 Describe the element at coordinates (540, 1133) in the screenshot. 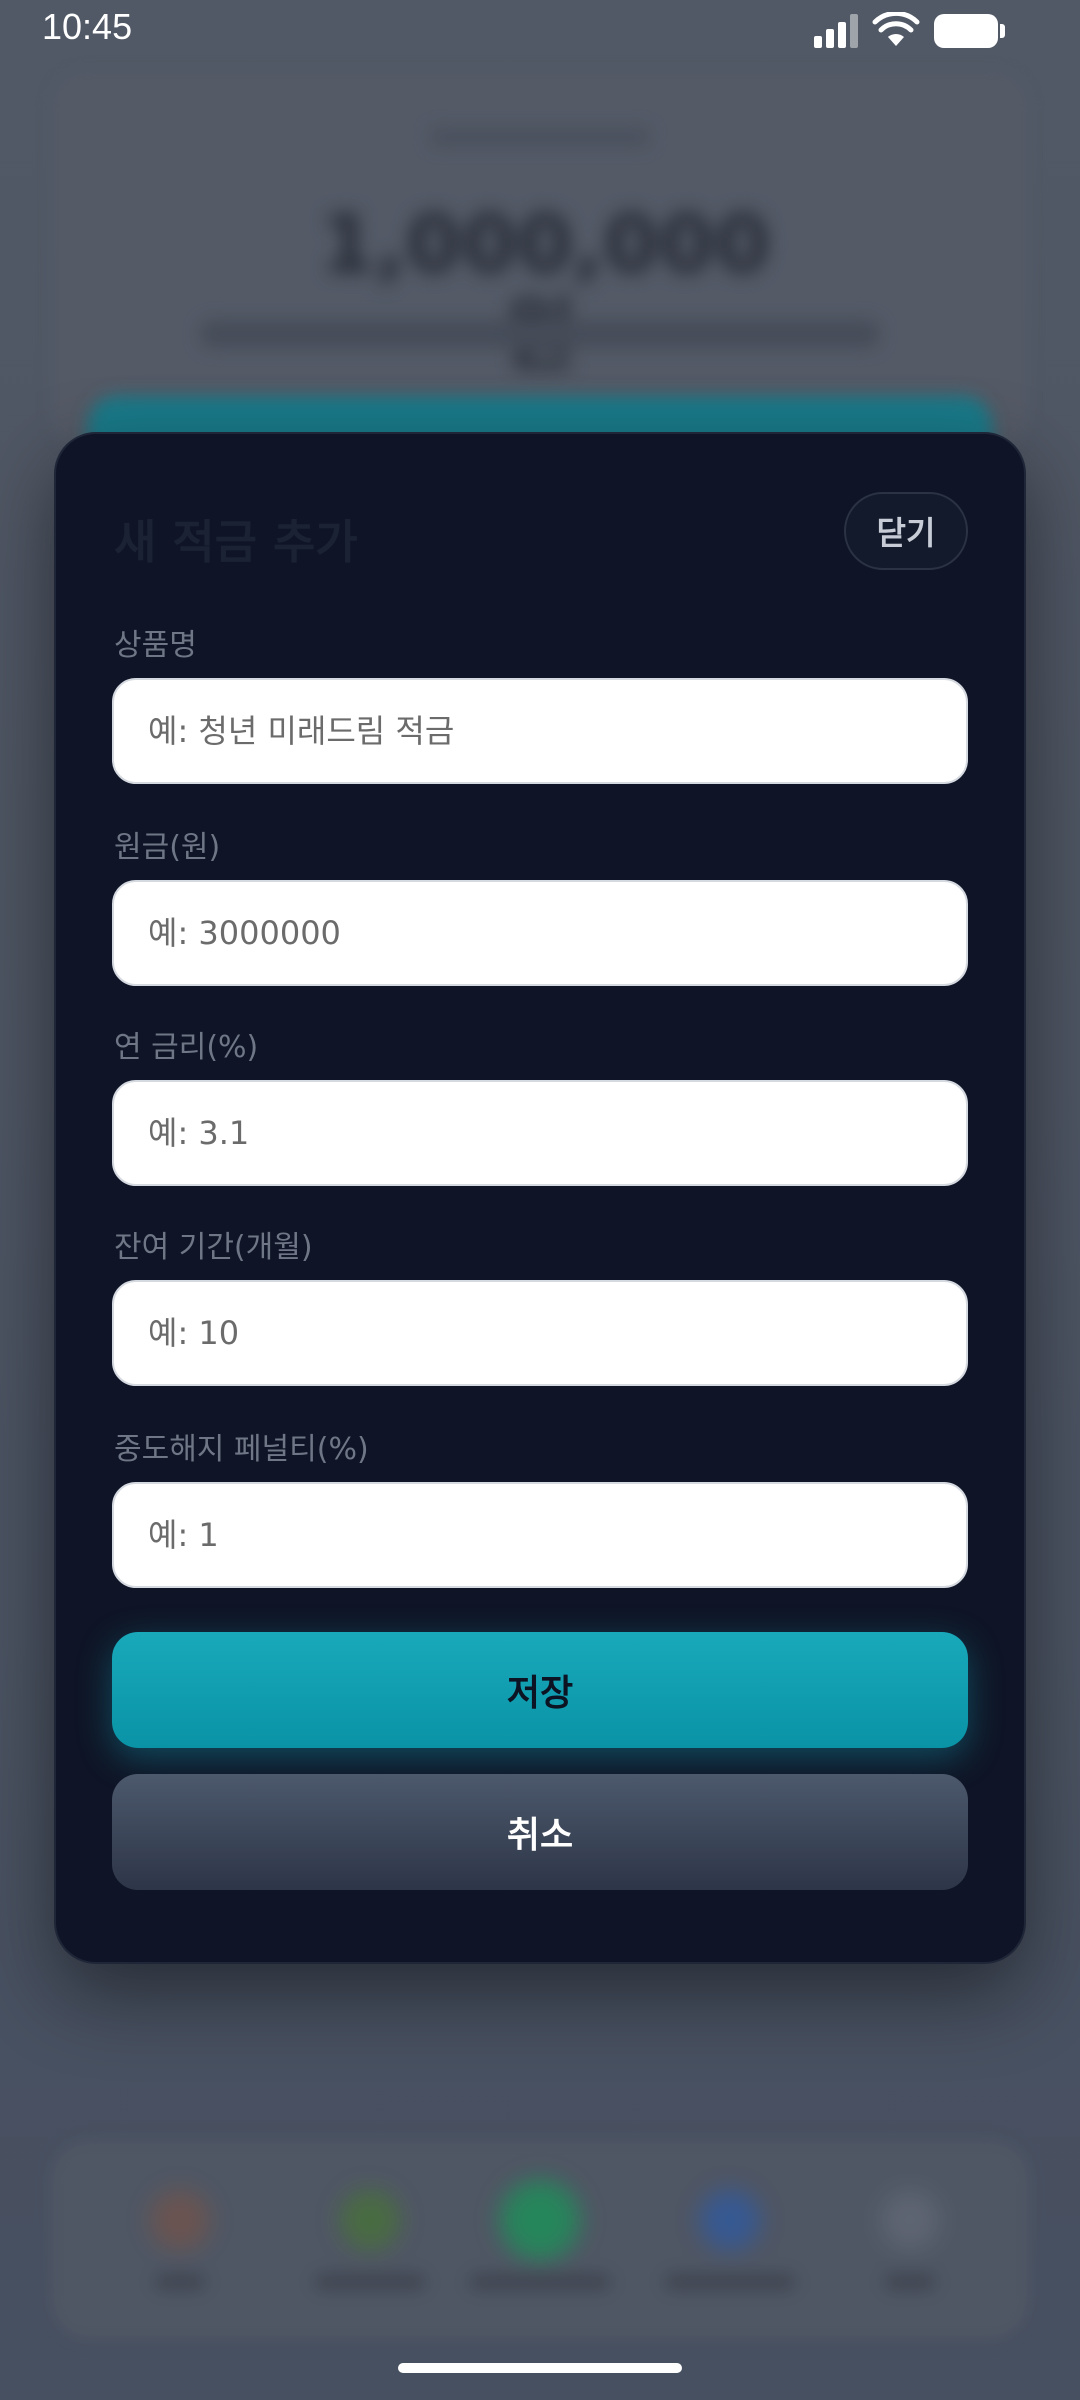

I see `interest-rate-input` at that location.